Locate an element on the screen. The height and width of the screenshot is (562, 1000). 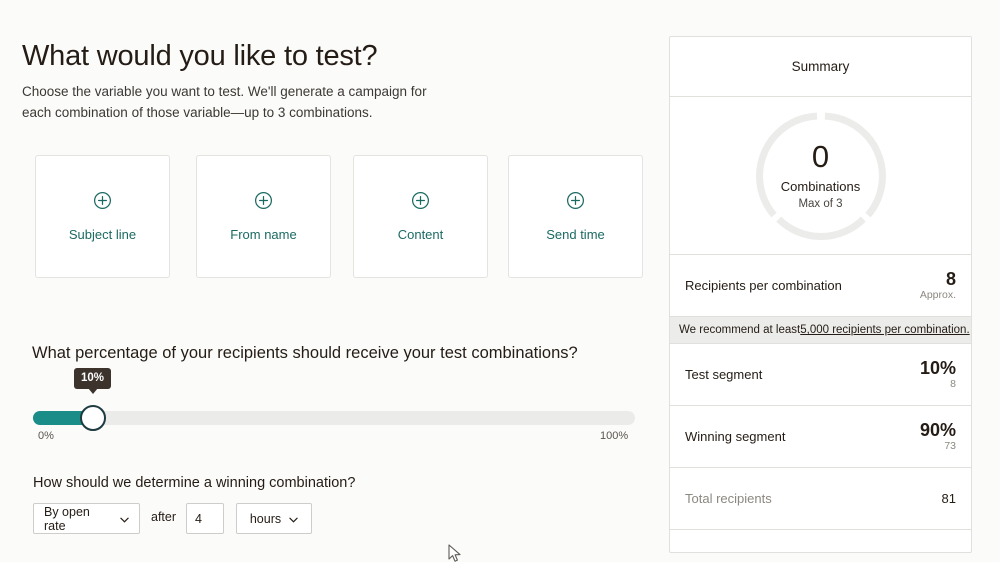
combinations-donut: 0 Combinations Max of 3 is located at coordinates (821, 176).